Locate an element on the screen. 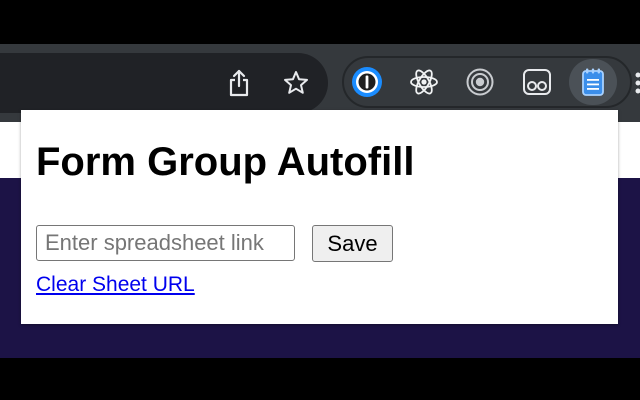 This screenshot has width=640, height=400. react-devtools-extension-icon is located at coordinates (424, 82).